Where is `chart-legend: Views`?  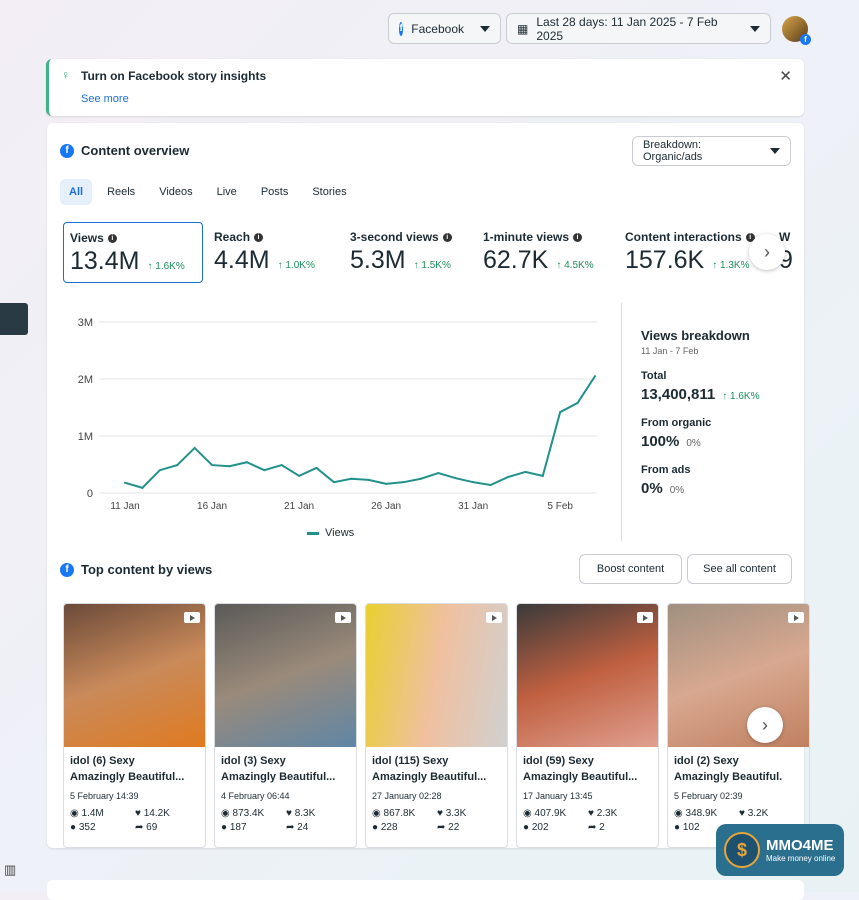
chart-legend: Views is located at coordinates (330, 533).